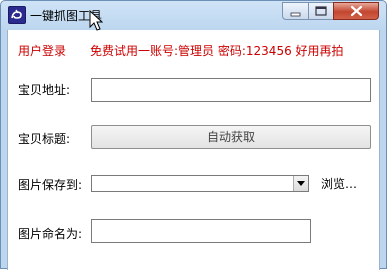 This screenshot has width=387, height=270. I want to click on dropdown-arrow-icon, so click(300, 183).